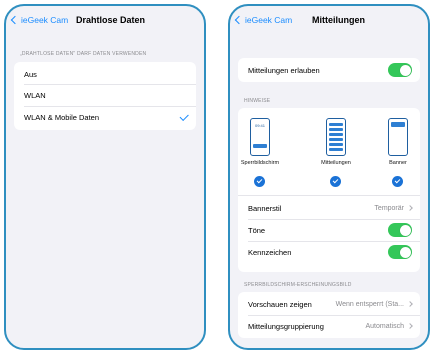 This screenshot has width=434, height=353. Describe the element at coordinates (257, 101) in the screenshot. I see `hints-header: HINWEISE` at that location.